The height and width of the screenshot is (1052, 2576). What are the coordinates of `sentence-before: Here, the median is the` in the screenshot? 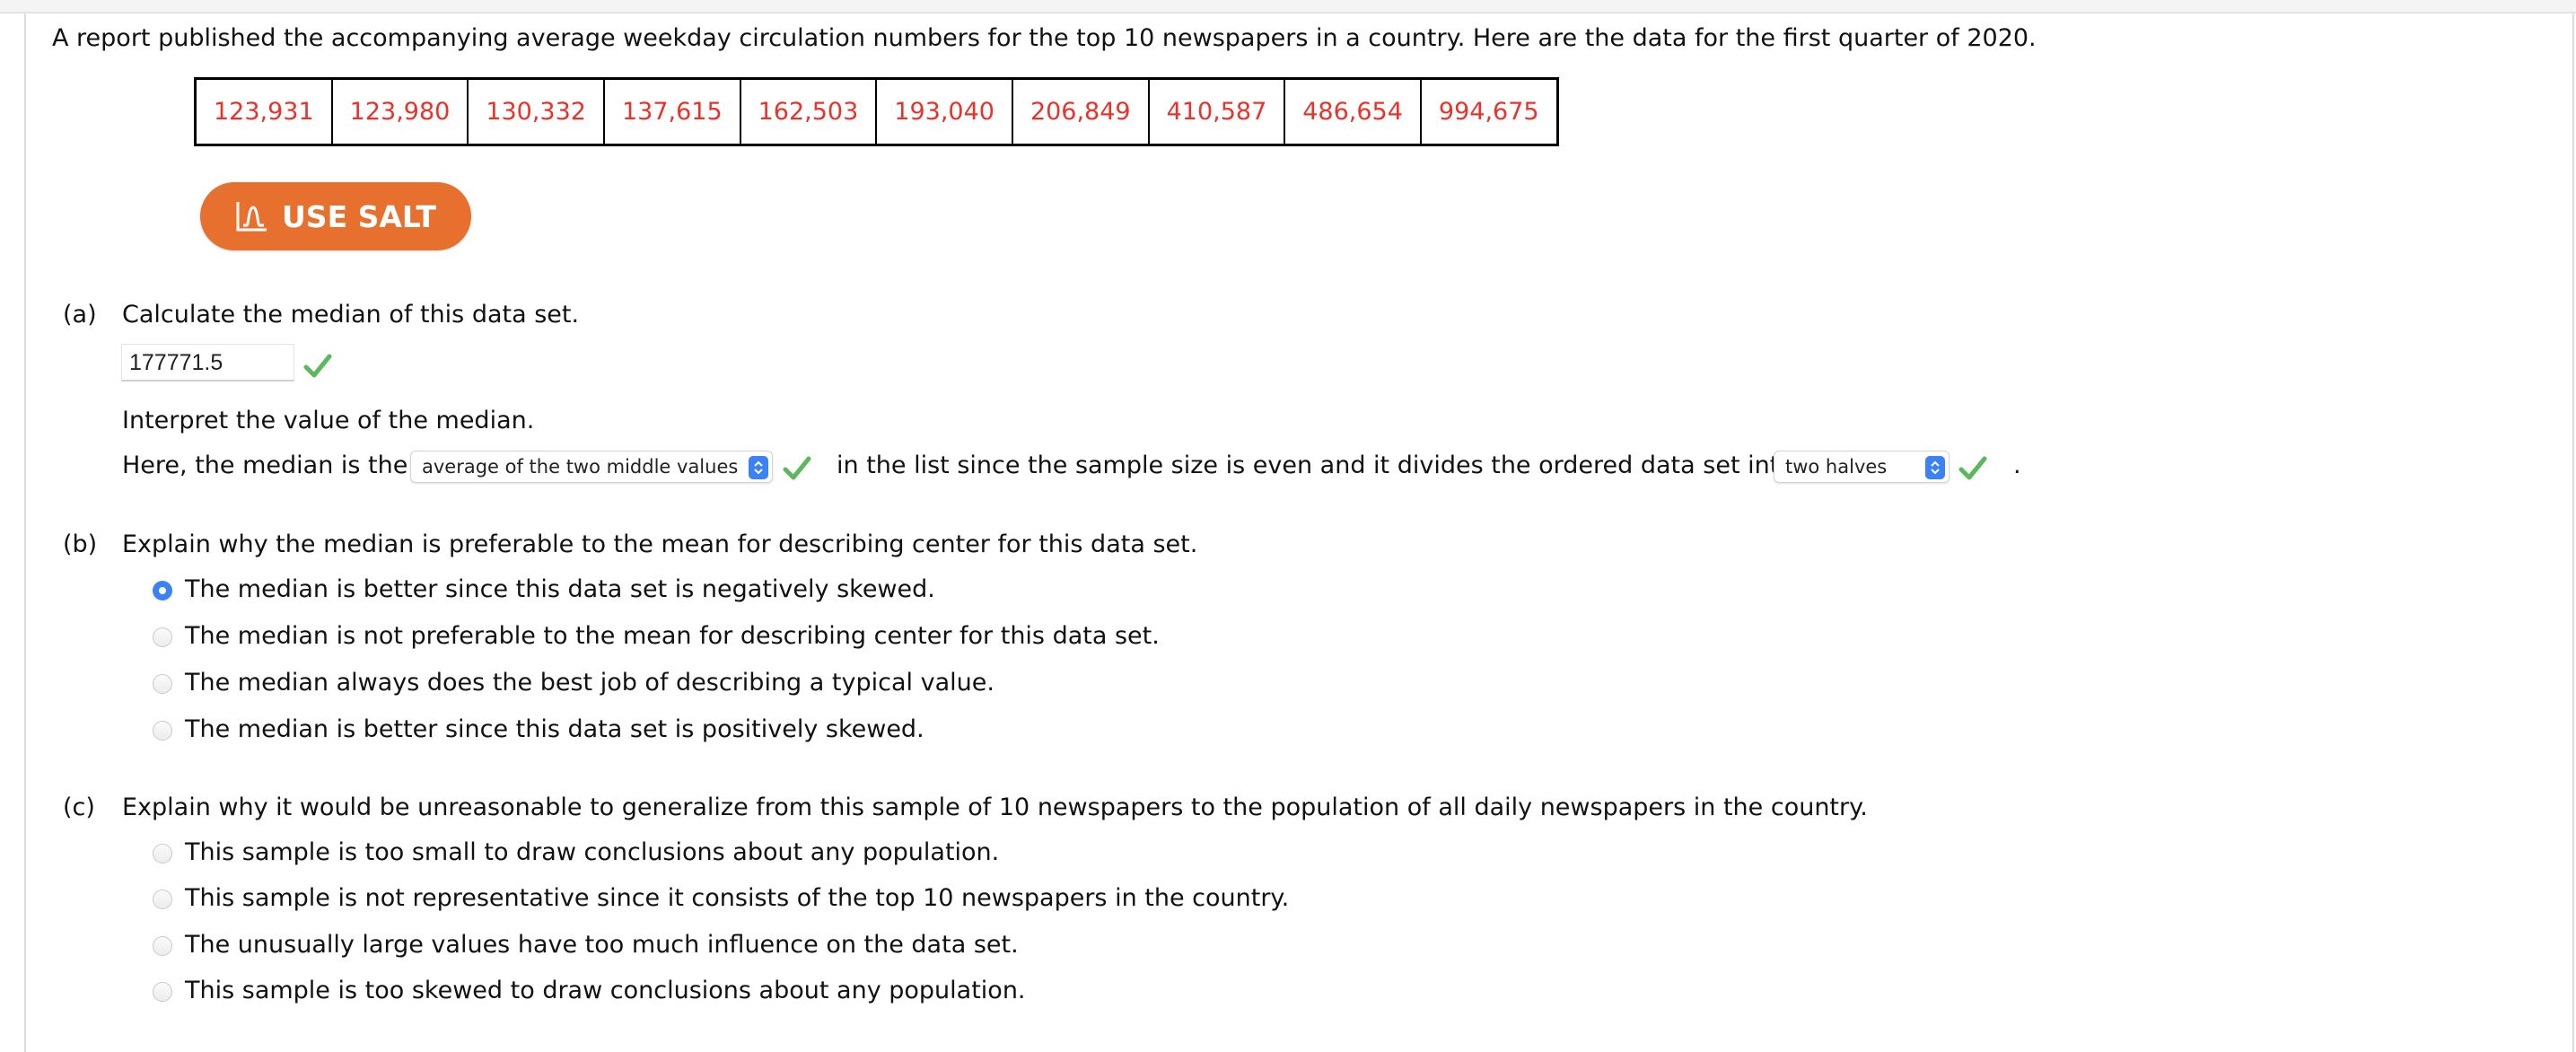 It's located at (265, 465).